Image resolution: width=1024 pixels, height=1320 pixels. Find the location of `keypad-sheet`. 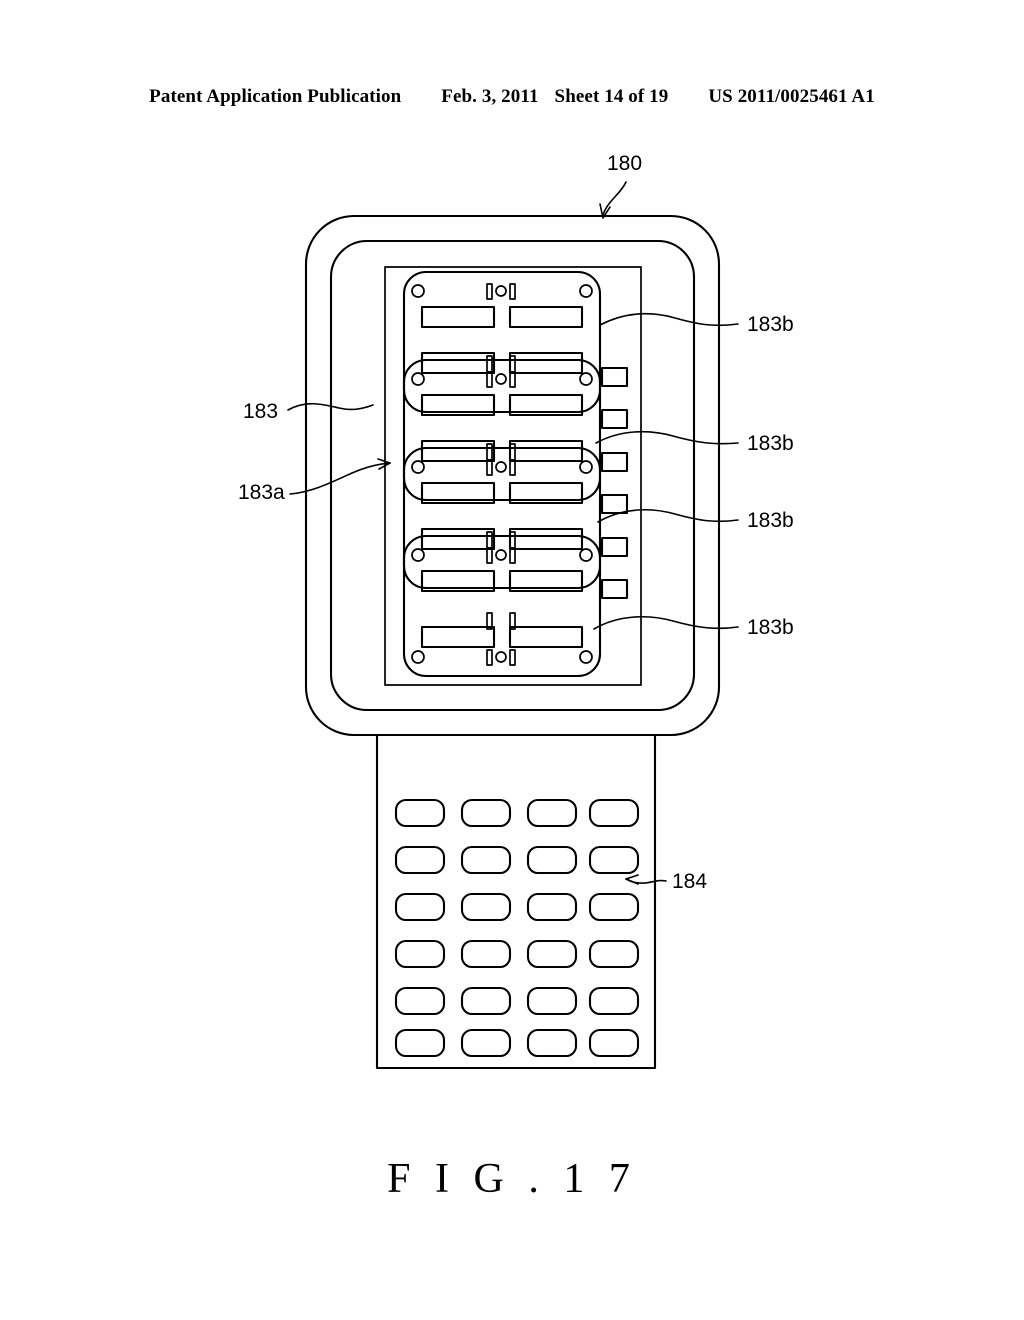

keypad-sheet is located at coordinates (516, 901).